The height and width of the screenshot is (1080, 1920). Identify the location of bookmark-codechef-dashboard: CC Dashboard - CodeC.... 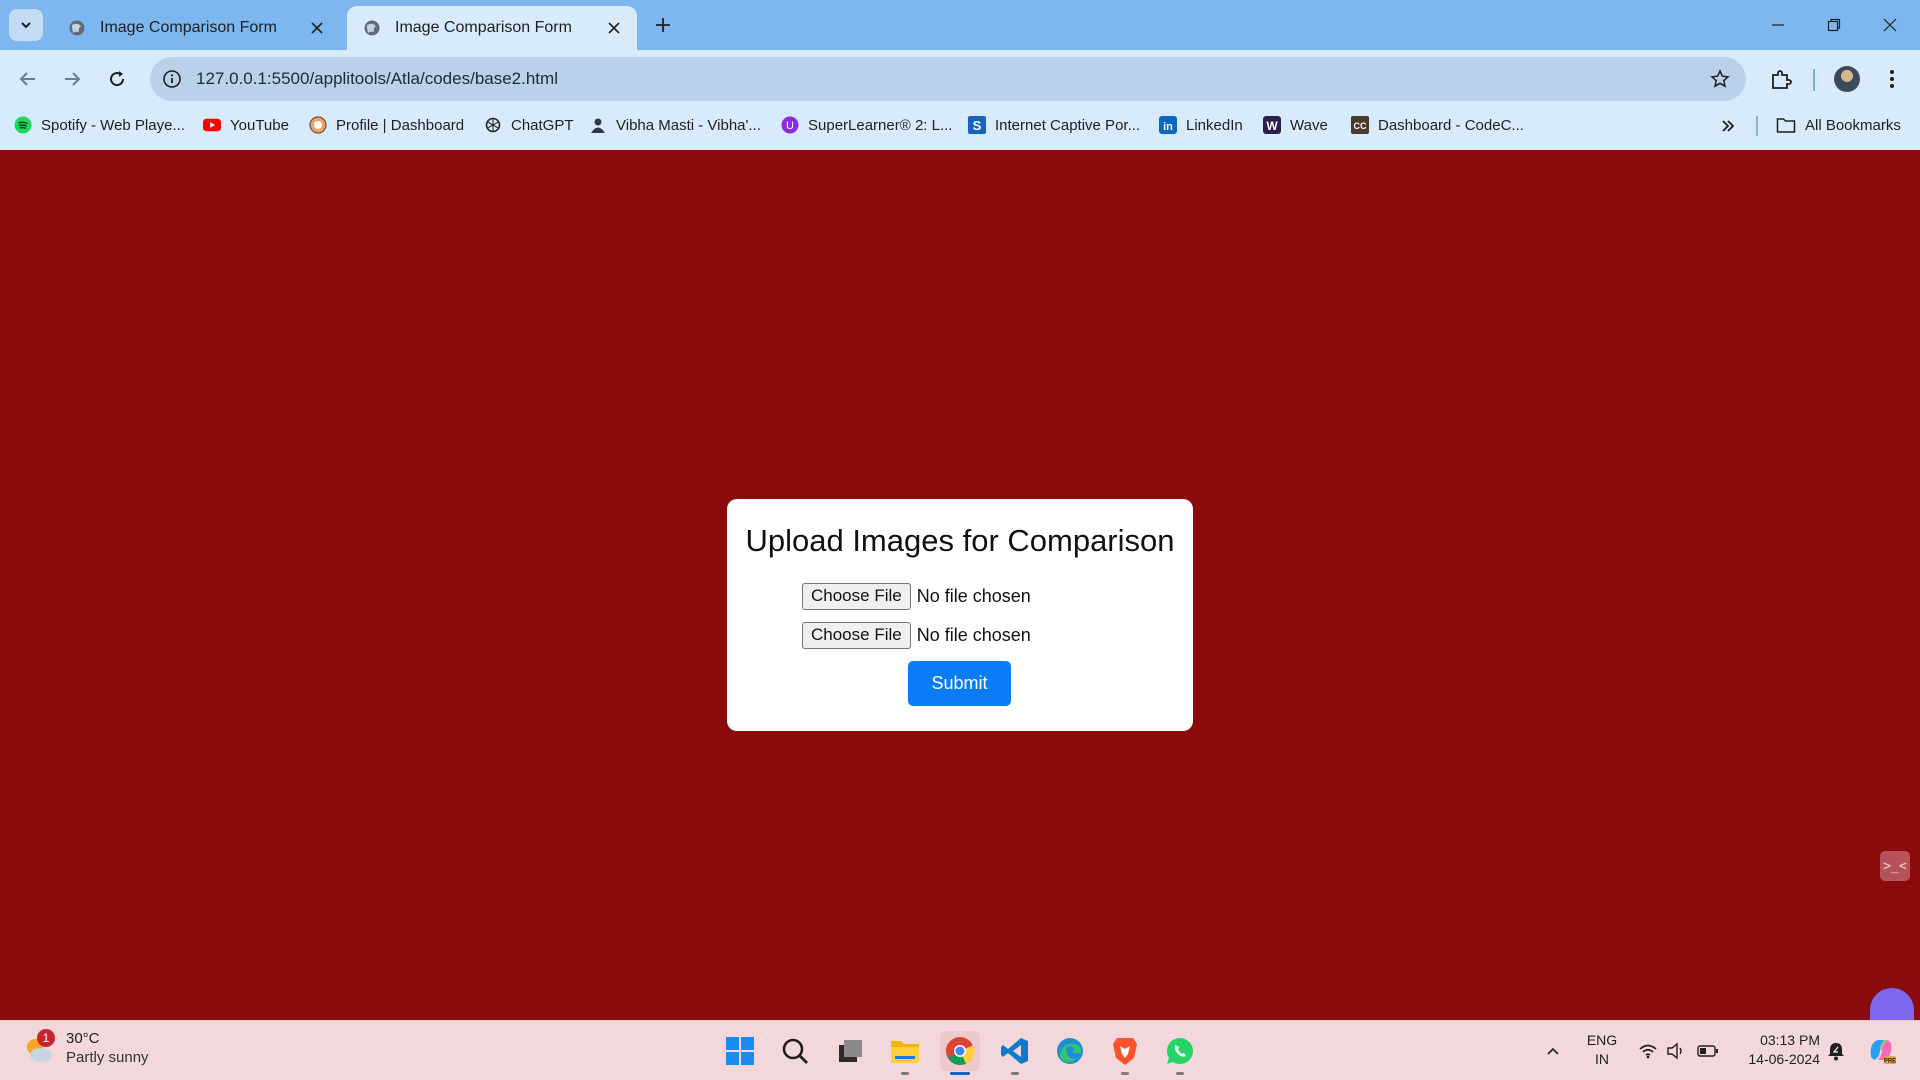
(1437, 125).